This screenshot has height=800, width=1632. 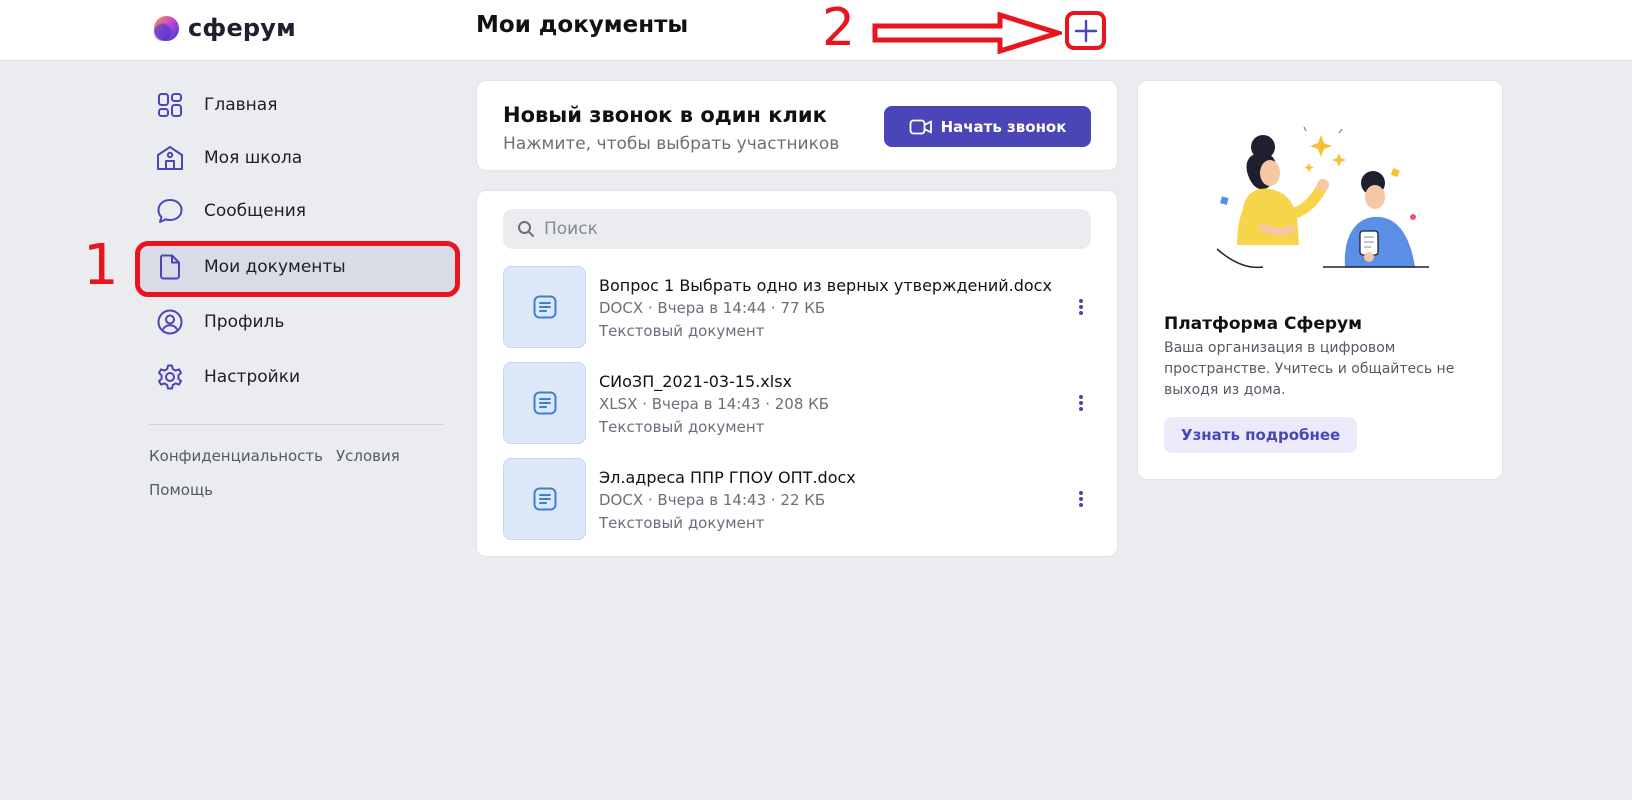 What do you see at coordinates (696, 381) in the screenshot?
I see `document-name: СИоЗП_2021-03-15.xlsx` at bounding box center [696, 381].